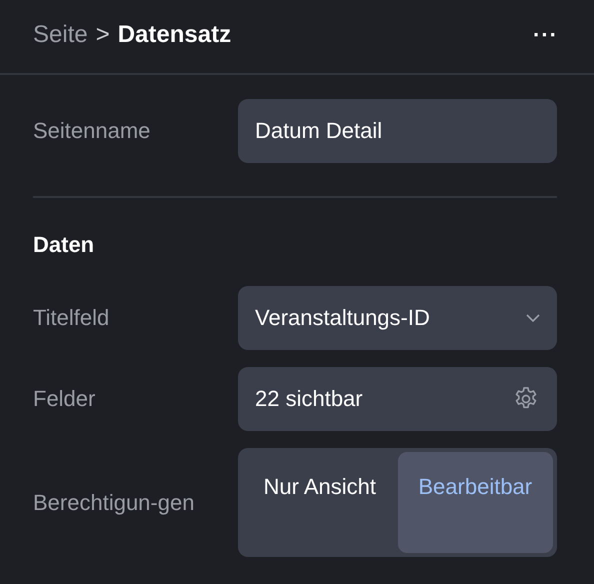 Image resolution: width=594 pixels, height=584 pixels. I want to click on chevron-down-icon, so click(533, 318).